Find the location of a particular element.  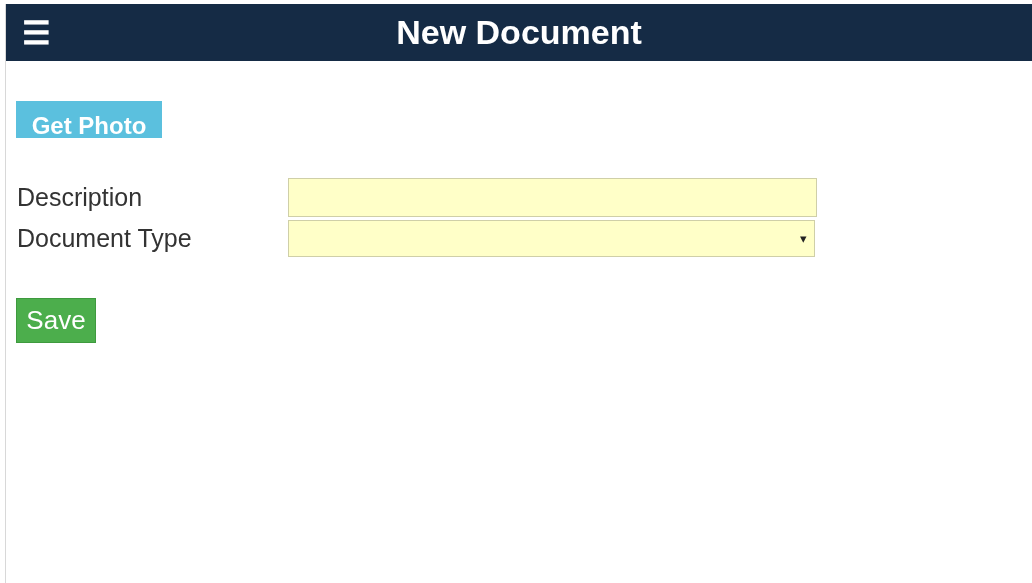

dropdown-arrow-icon: ▾ is located at coordinates (803, 238).